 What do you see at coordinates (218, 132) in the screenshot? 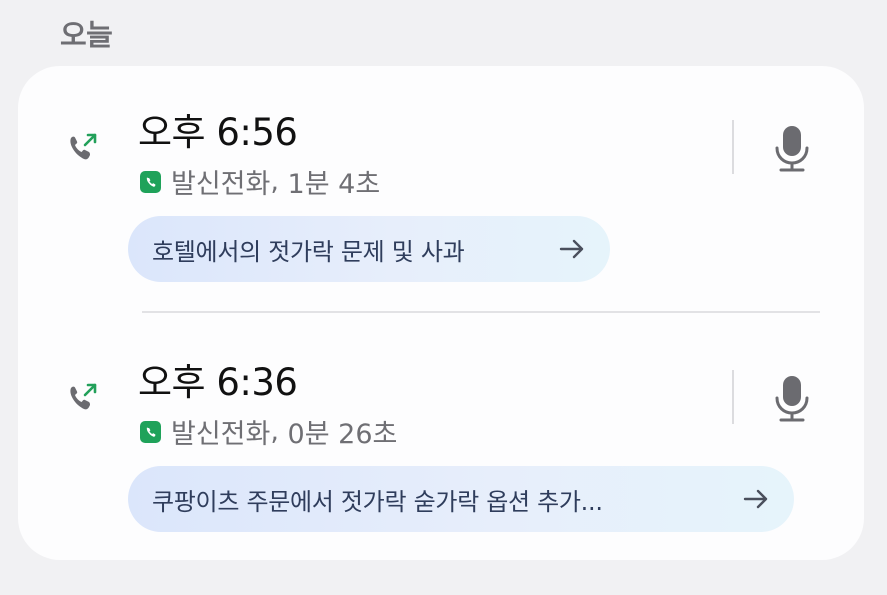
I see `call-time: 오후 6:56` at bounding box center [218, 132].